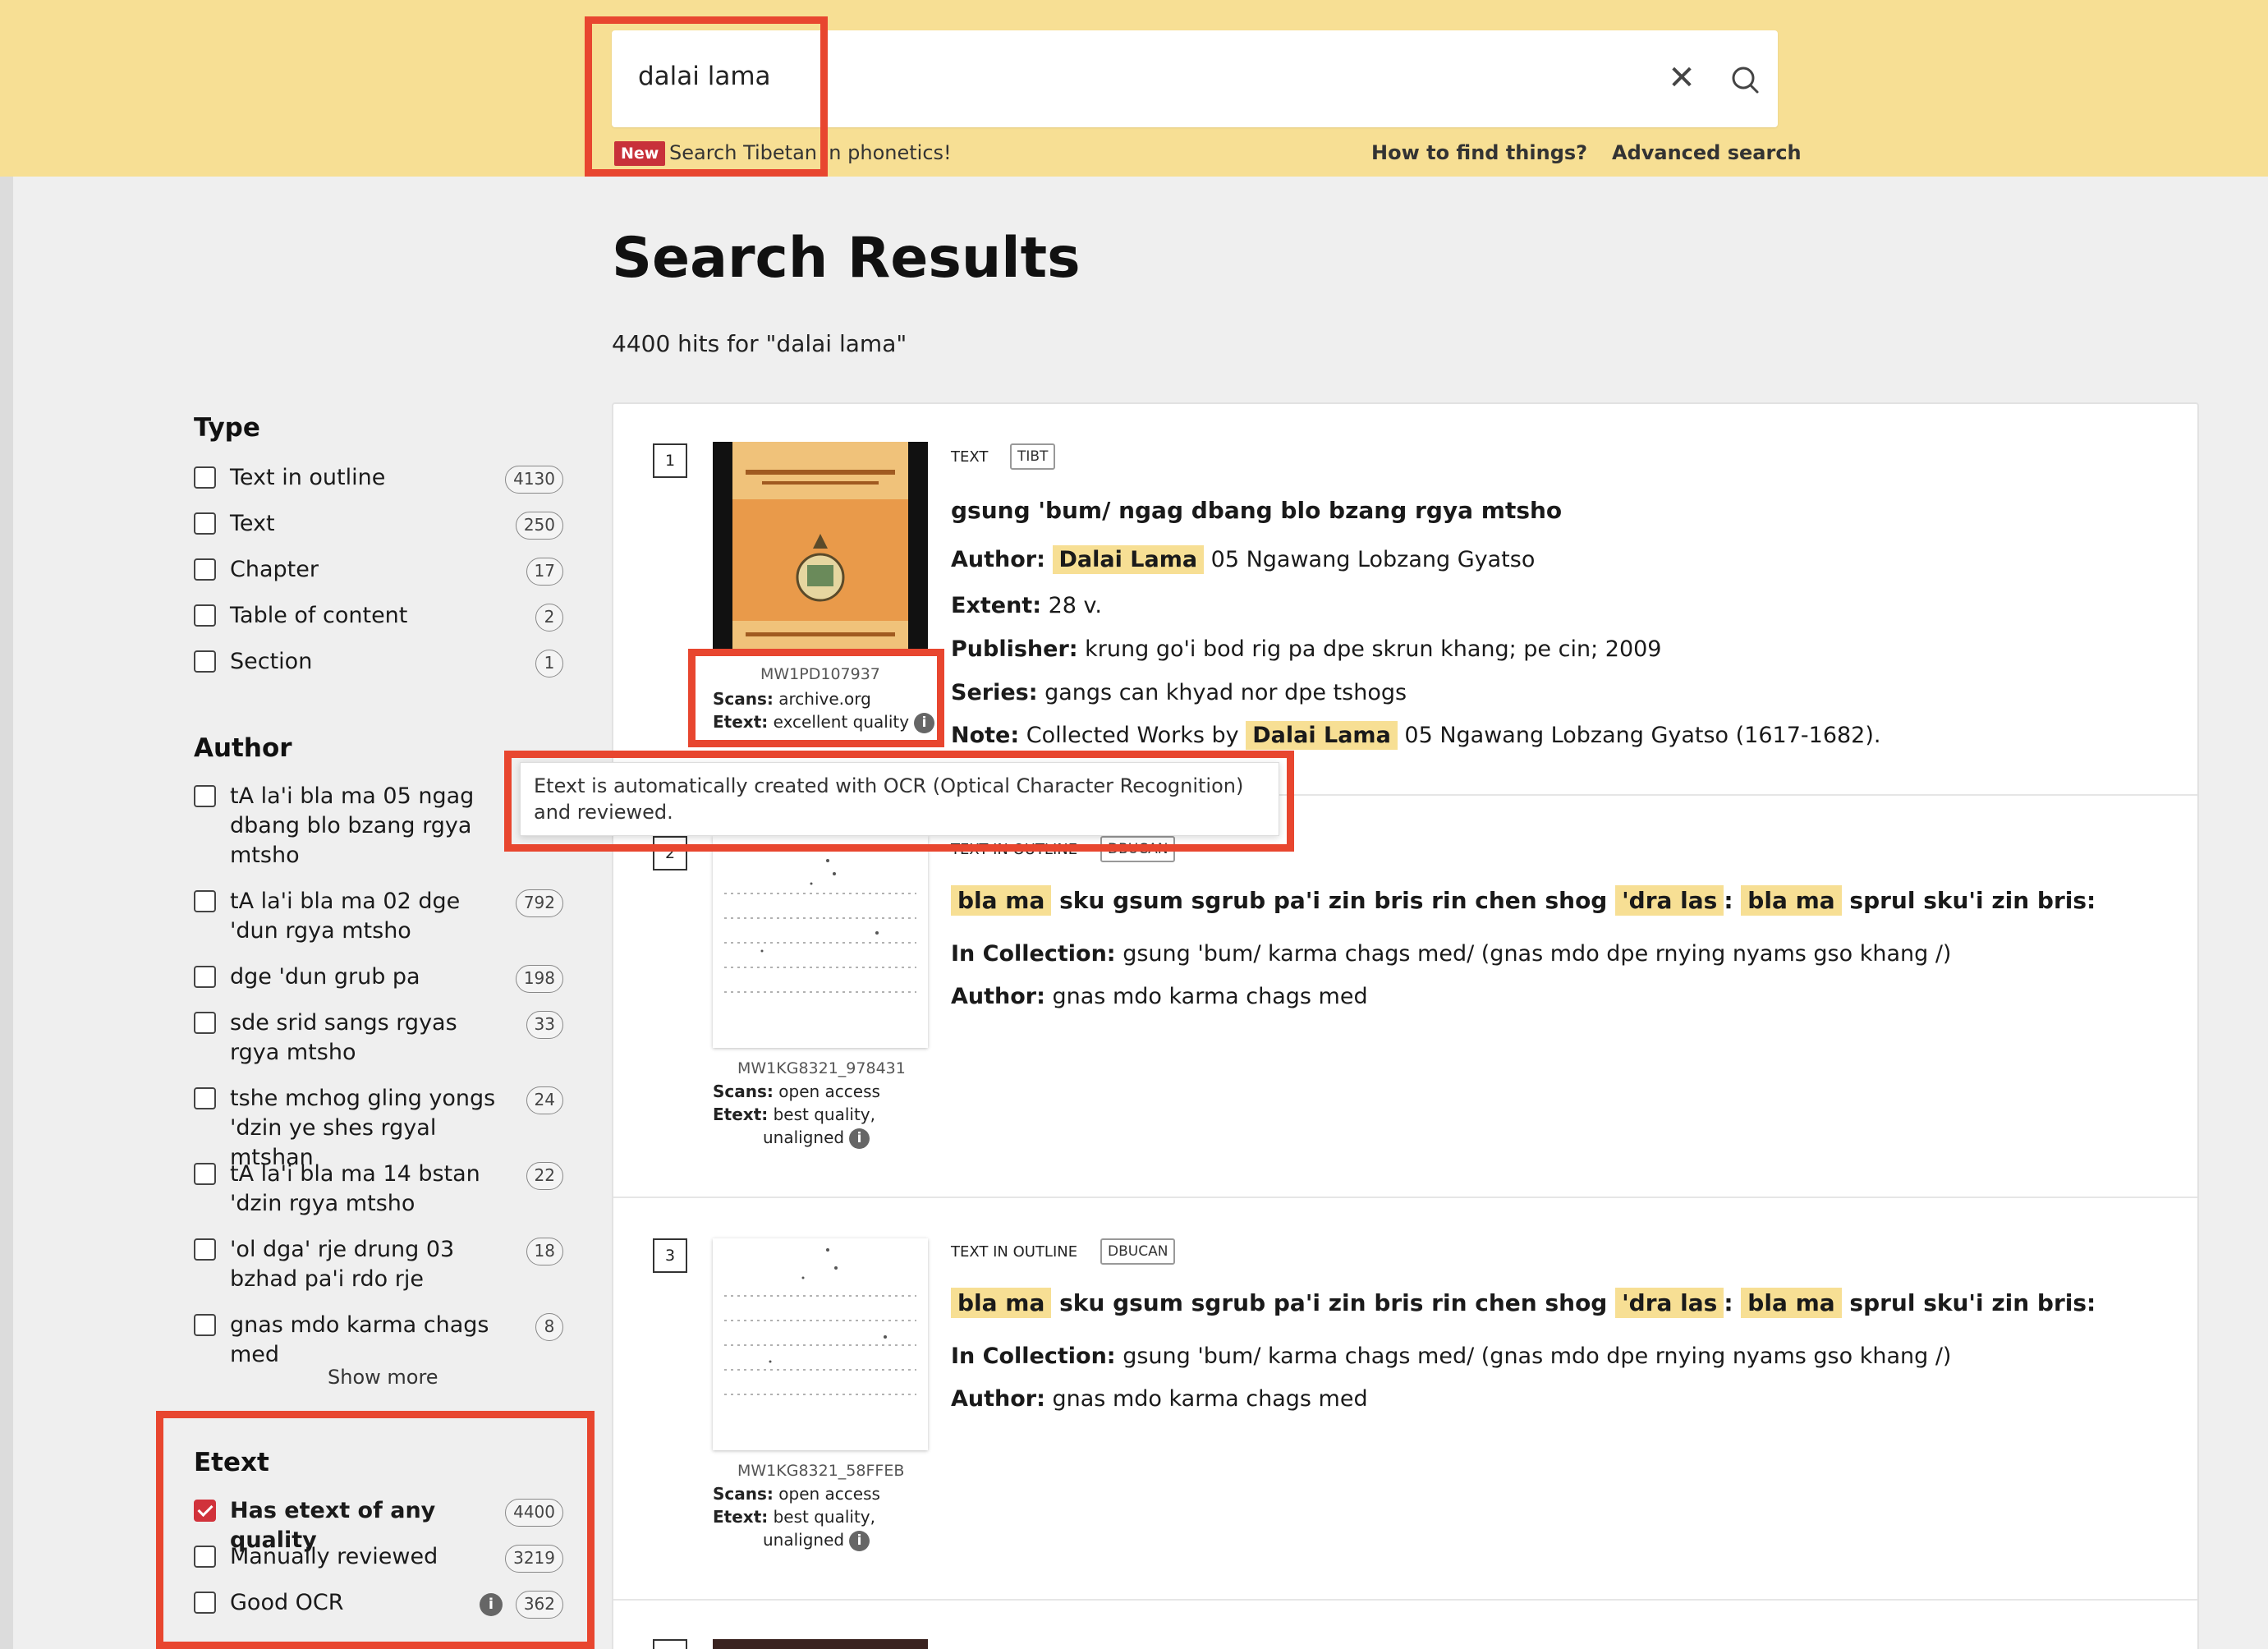  I want to click on facet-count: 24, so click(544, 1100).